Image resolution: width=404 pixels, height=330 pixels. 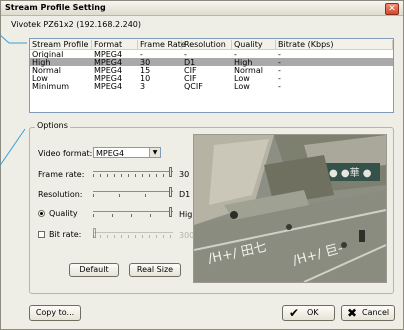 I want to click on device-label: Vivotek PZ61x2 (192.168.2.240), so click(x=76, y=24).